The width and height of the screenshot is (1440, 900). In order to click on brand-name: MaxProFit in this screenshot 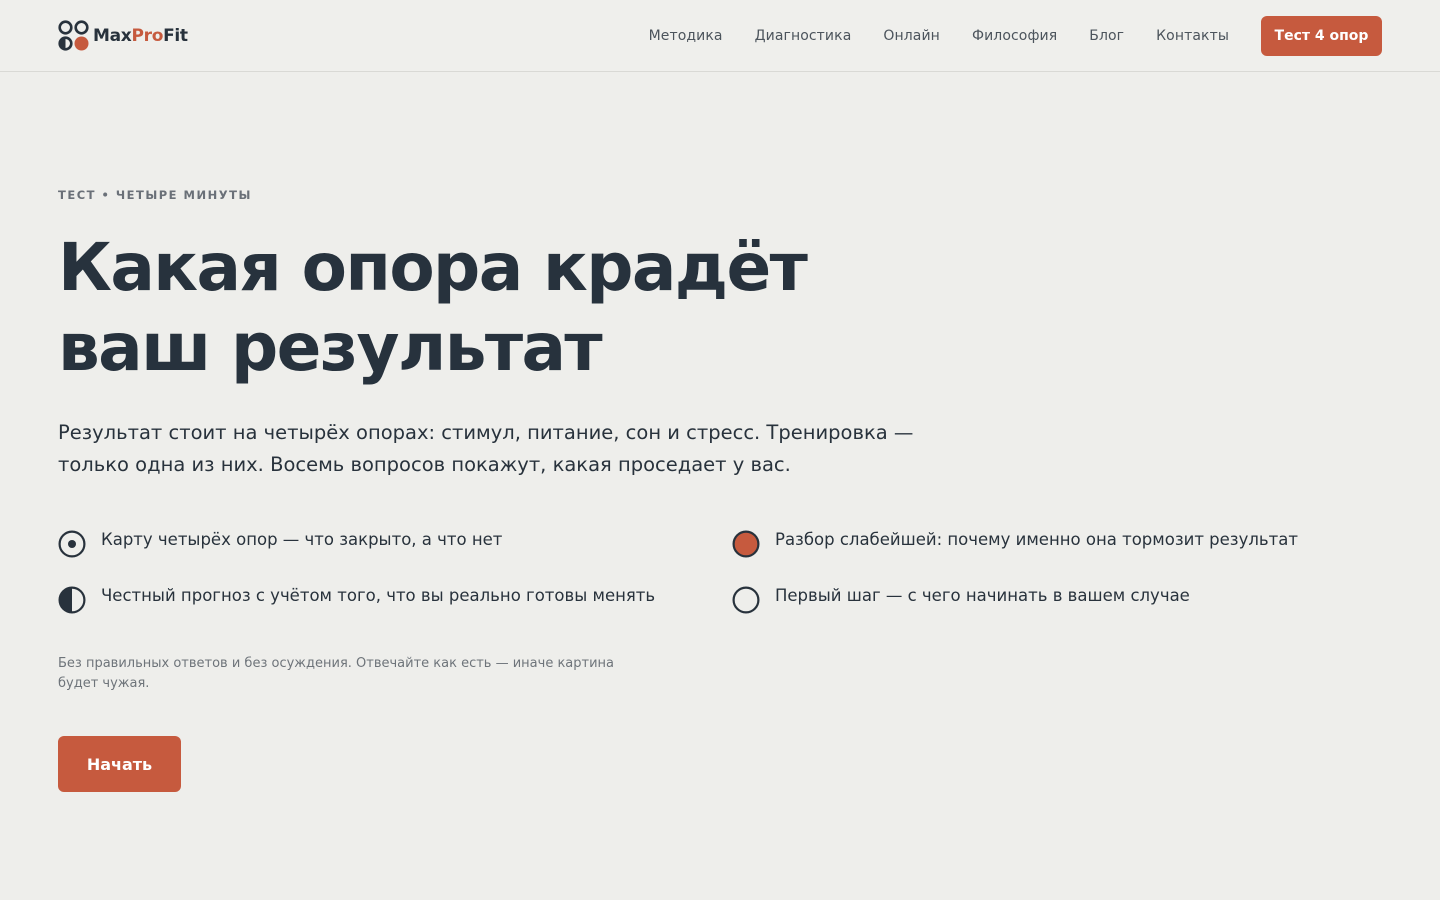, I will do `click(140, 35)`.